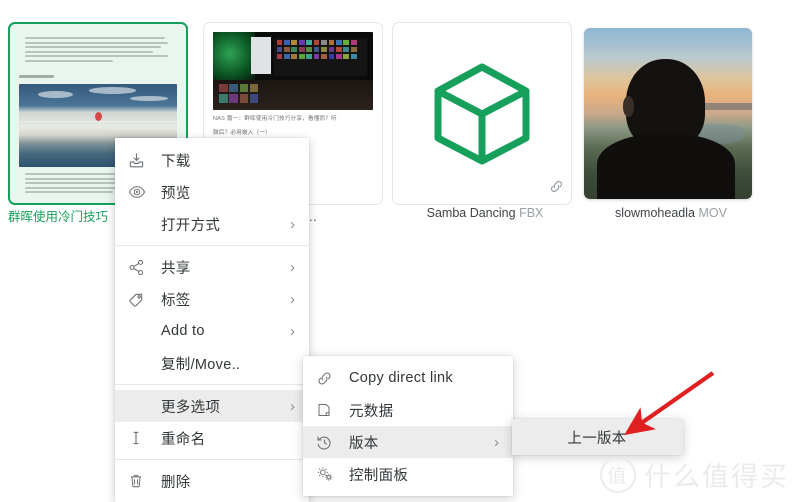  Describe the element at coordinates (242, 133) in the screenshot. I see `nas-caption-line2: 鼓后？必用嵌入（一）` at that location.